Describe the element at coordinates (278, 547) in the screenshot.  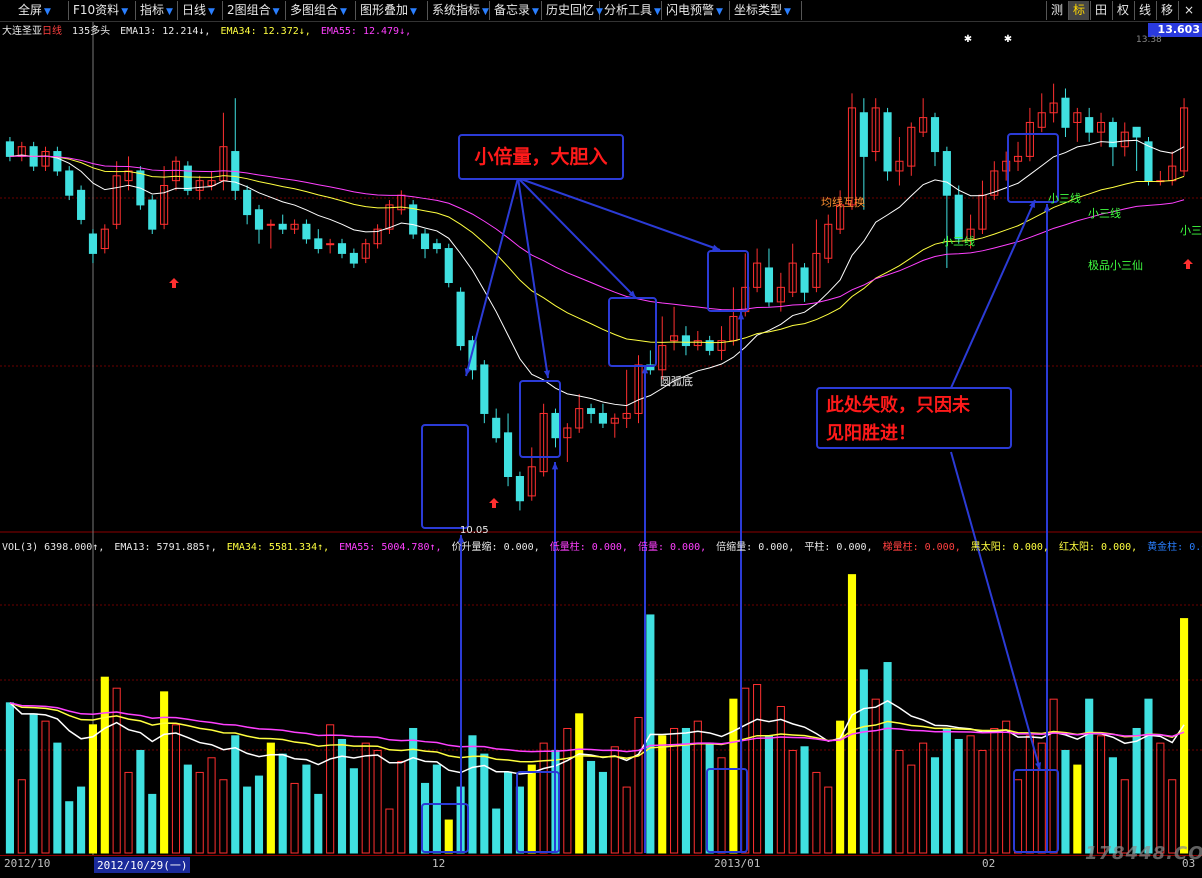
I see `vol-ema34: EMA34: 5581.334↑,` at that location.